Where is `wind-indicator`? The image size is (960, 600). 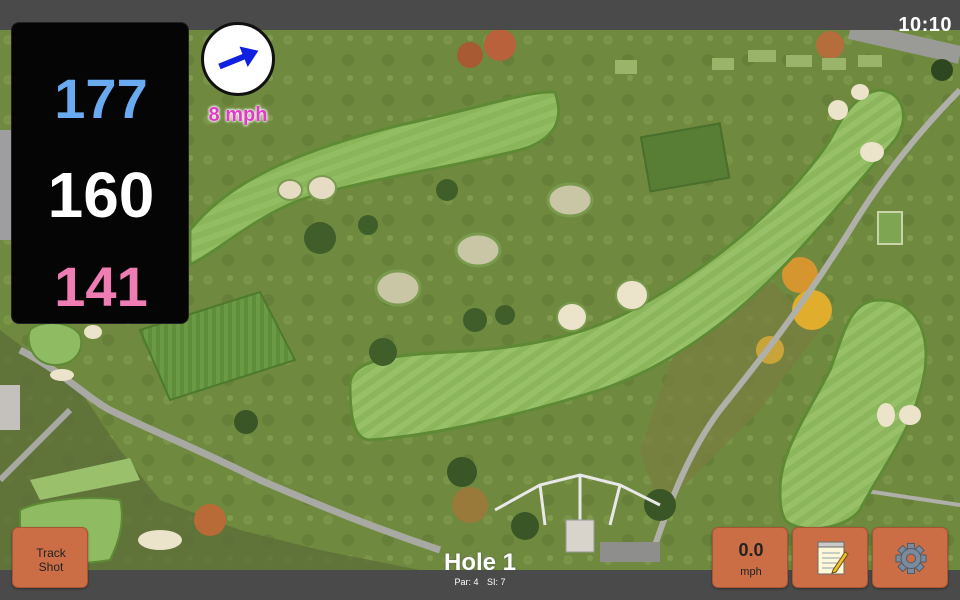 wind-indicator is located at coordinates (238, 59).